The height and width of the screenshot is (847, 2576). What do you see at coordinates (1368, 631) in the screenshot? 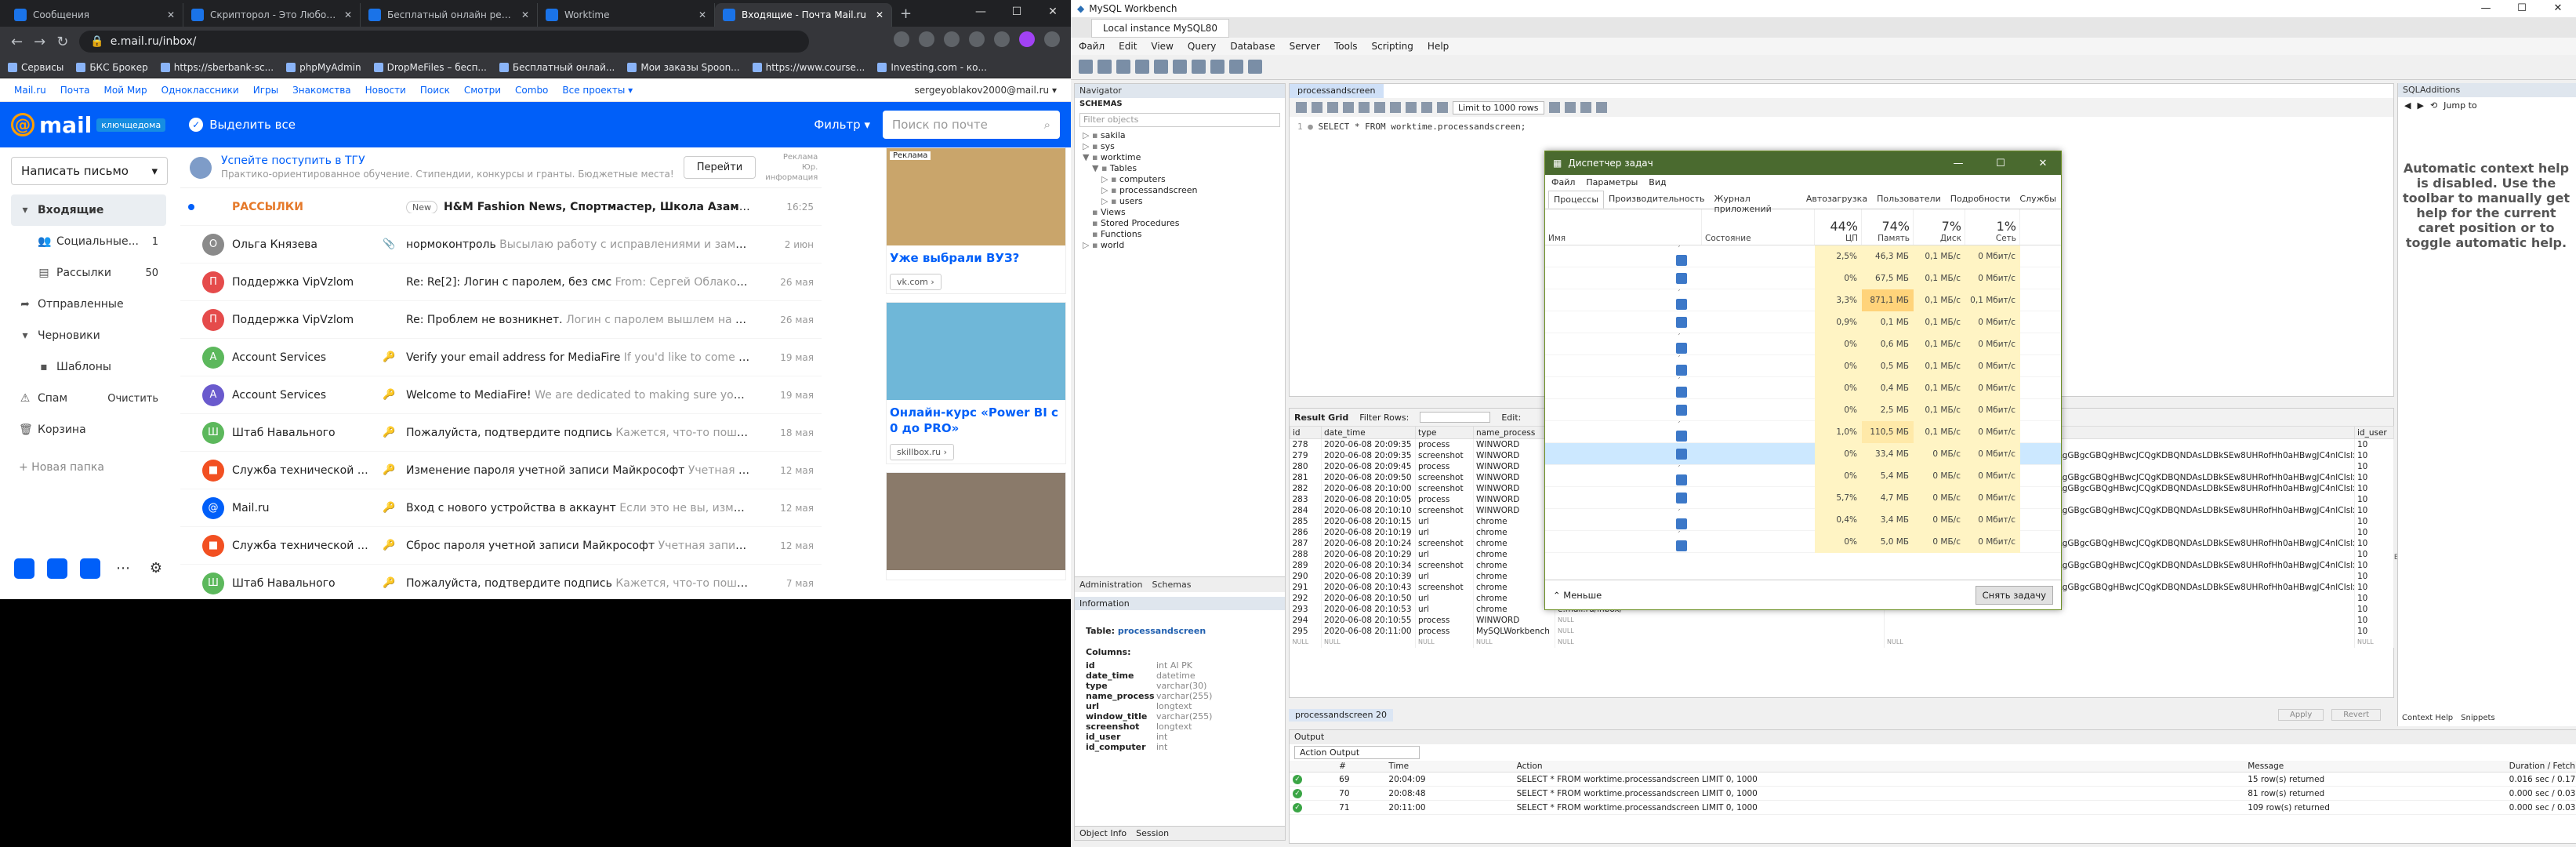
I see `grid-cell: 2020-06-08 20:11:00` at bounding box center [1368, 631].